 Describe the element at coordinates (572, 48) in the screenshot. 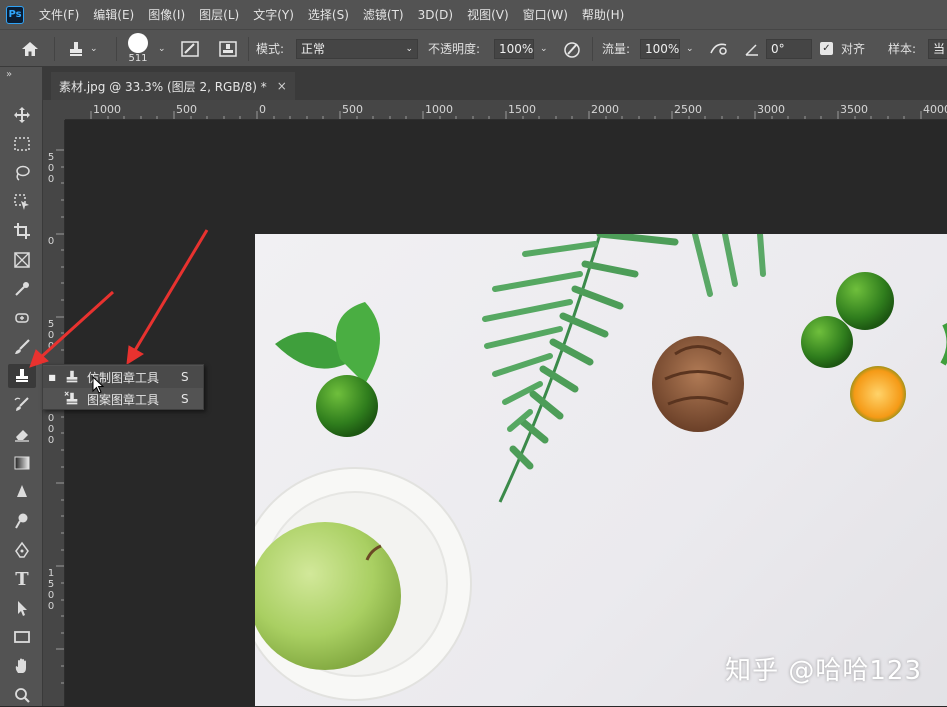

I see `pressure-opacity-icon` at that location.